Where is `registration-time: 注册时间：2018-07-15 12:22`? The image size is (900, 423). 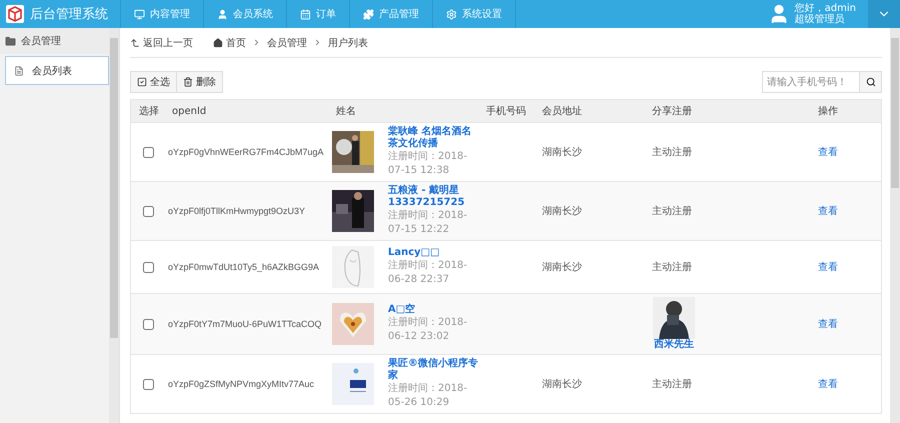
registration-time: 注册时间：2018-07-15 12:22 is located at coordinates (428, 223).